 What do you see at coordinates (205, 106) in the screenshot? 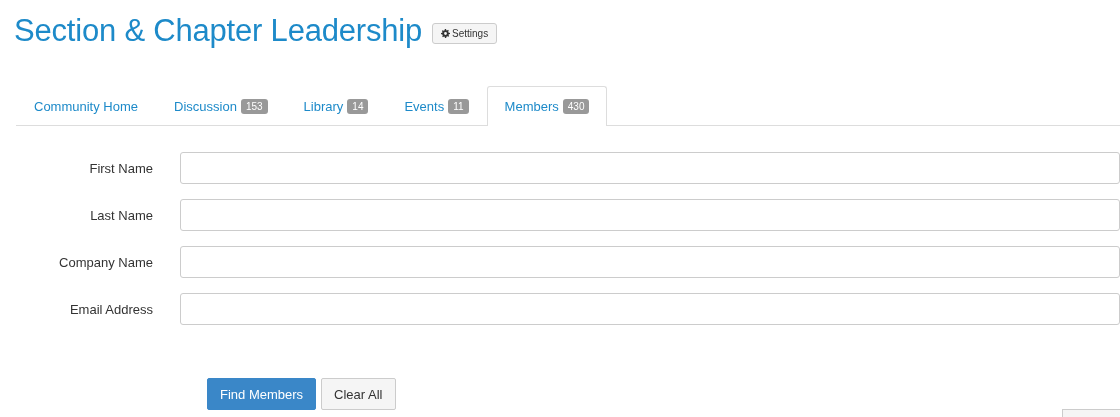
I see `tab-label: Discussion` at bounding box center [205, 106].